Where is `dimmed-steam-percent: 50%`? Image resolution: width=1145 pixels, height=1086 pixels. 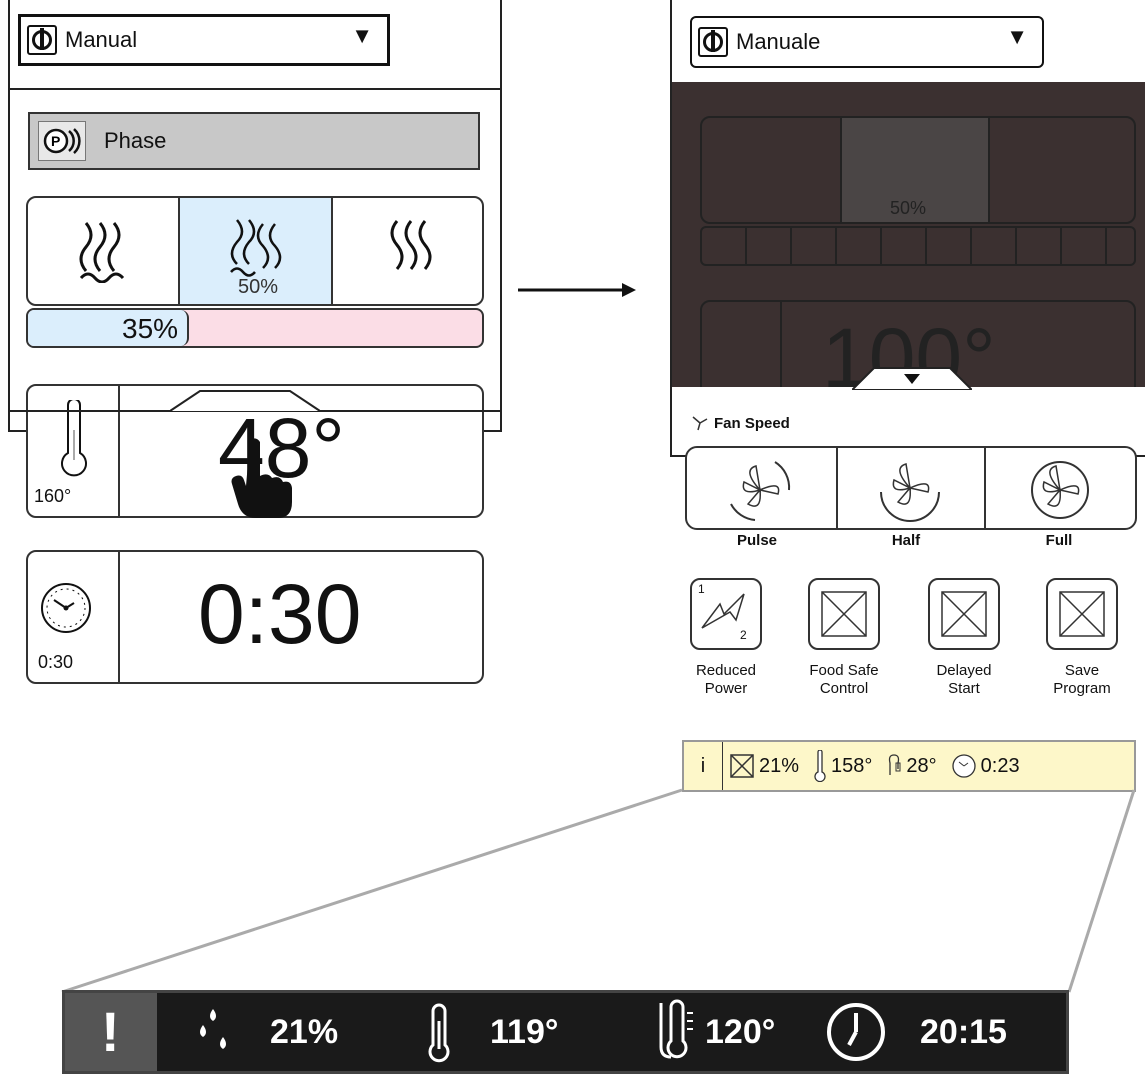
dimmed-steam-percent: 50% is located at coordinates (908, 208).